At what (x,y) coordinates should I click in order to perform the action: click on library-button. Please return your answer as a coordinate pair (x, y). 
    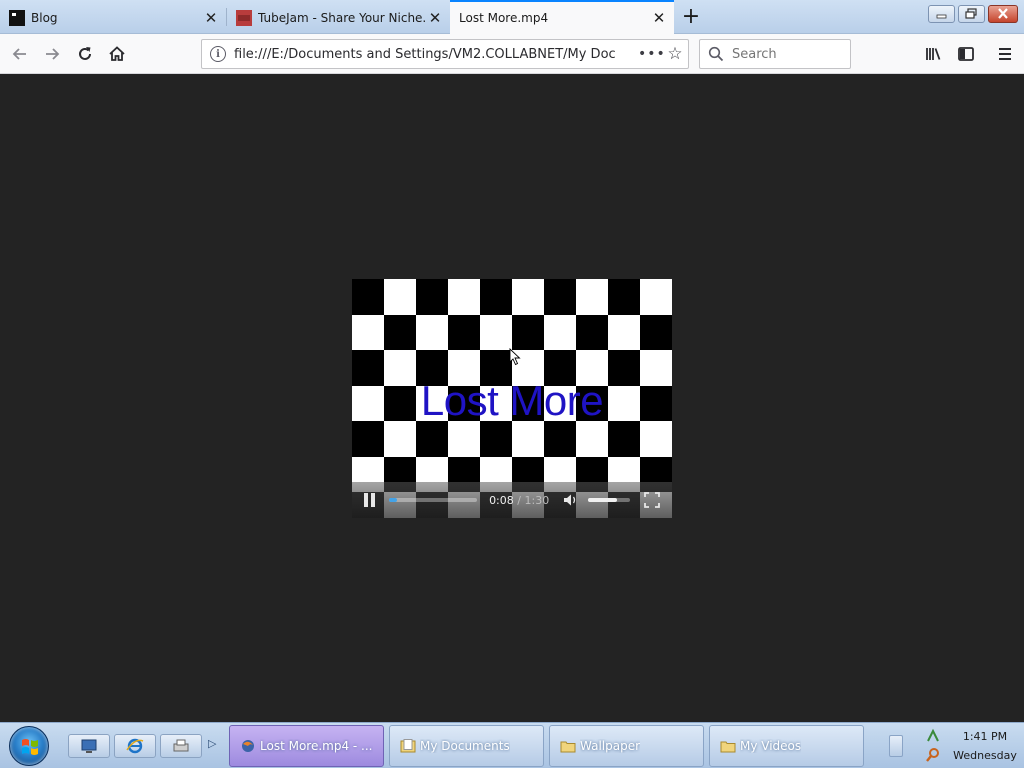
    Looking at the image, I should click on (934, 54).